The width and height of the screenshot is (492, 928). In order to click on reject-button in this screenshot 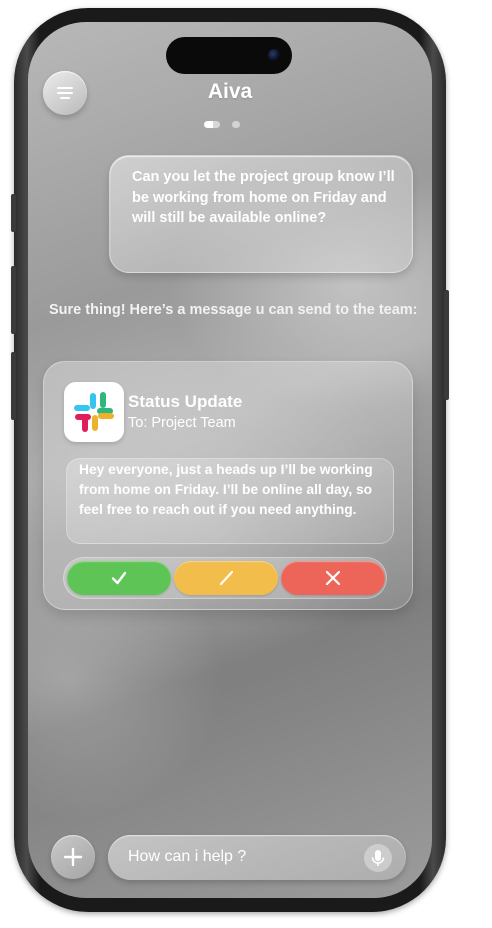, I will do `click(333, 578)`.